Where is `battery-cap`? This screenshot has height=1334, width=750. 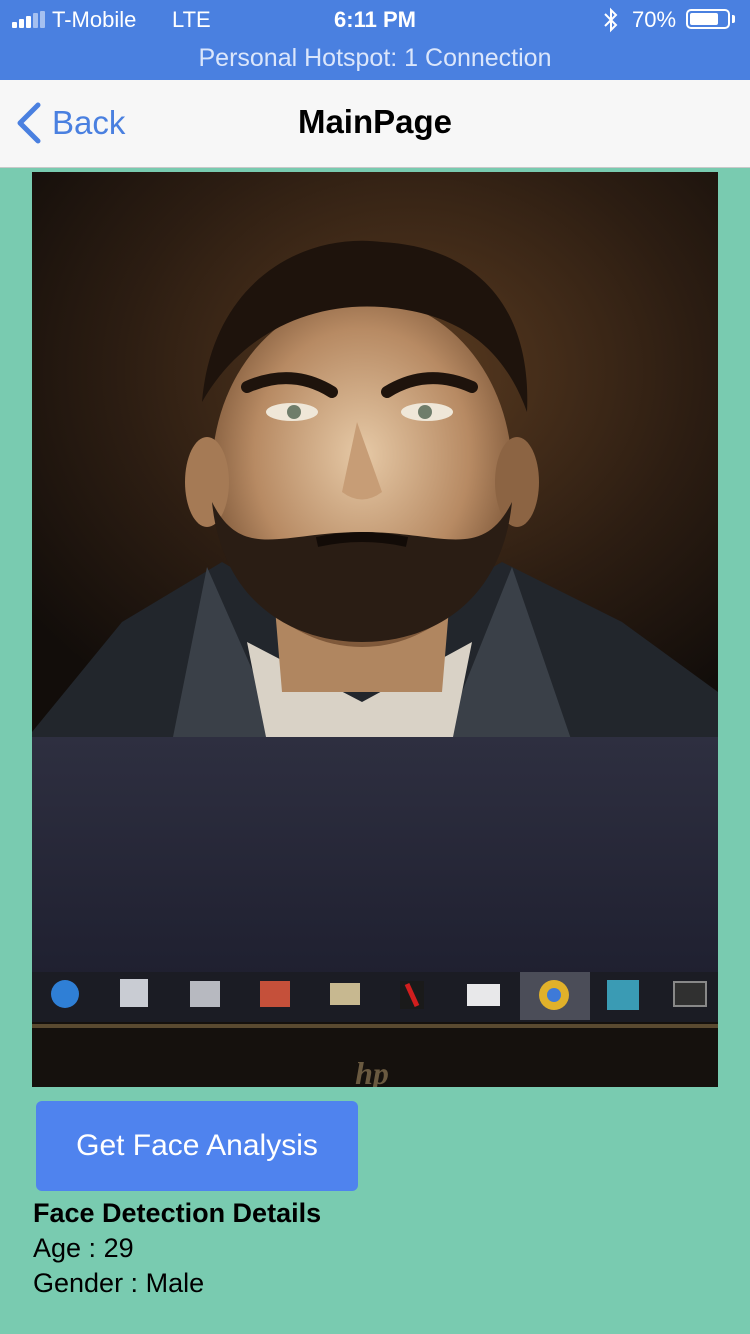 battery-cap is located at coordinates (733, 19).